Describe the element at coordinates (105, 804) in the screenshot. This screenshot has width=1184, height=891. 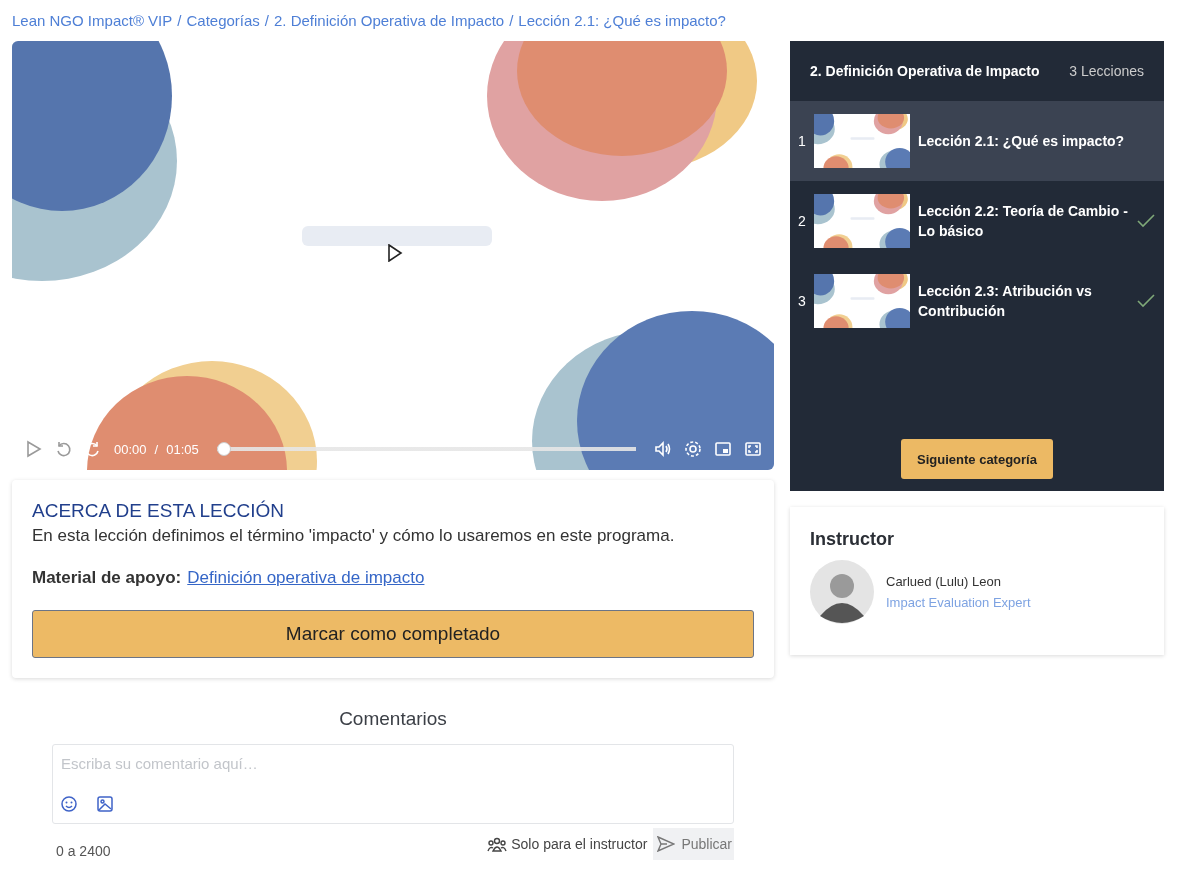
I see `image-icon` at that location.